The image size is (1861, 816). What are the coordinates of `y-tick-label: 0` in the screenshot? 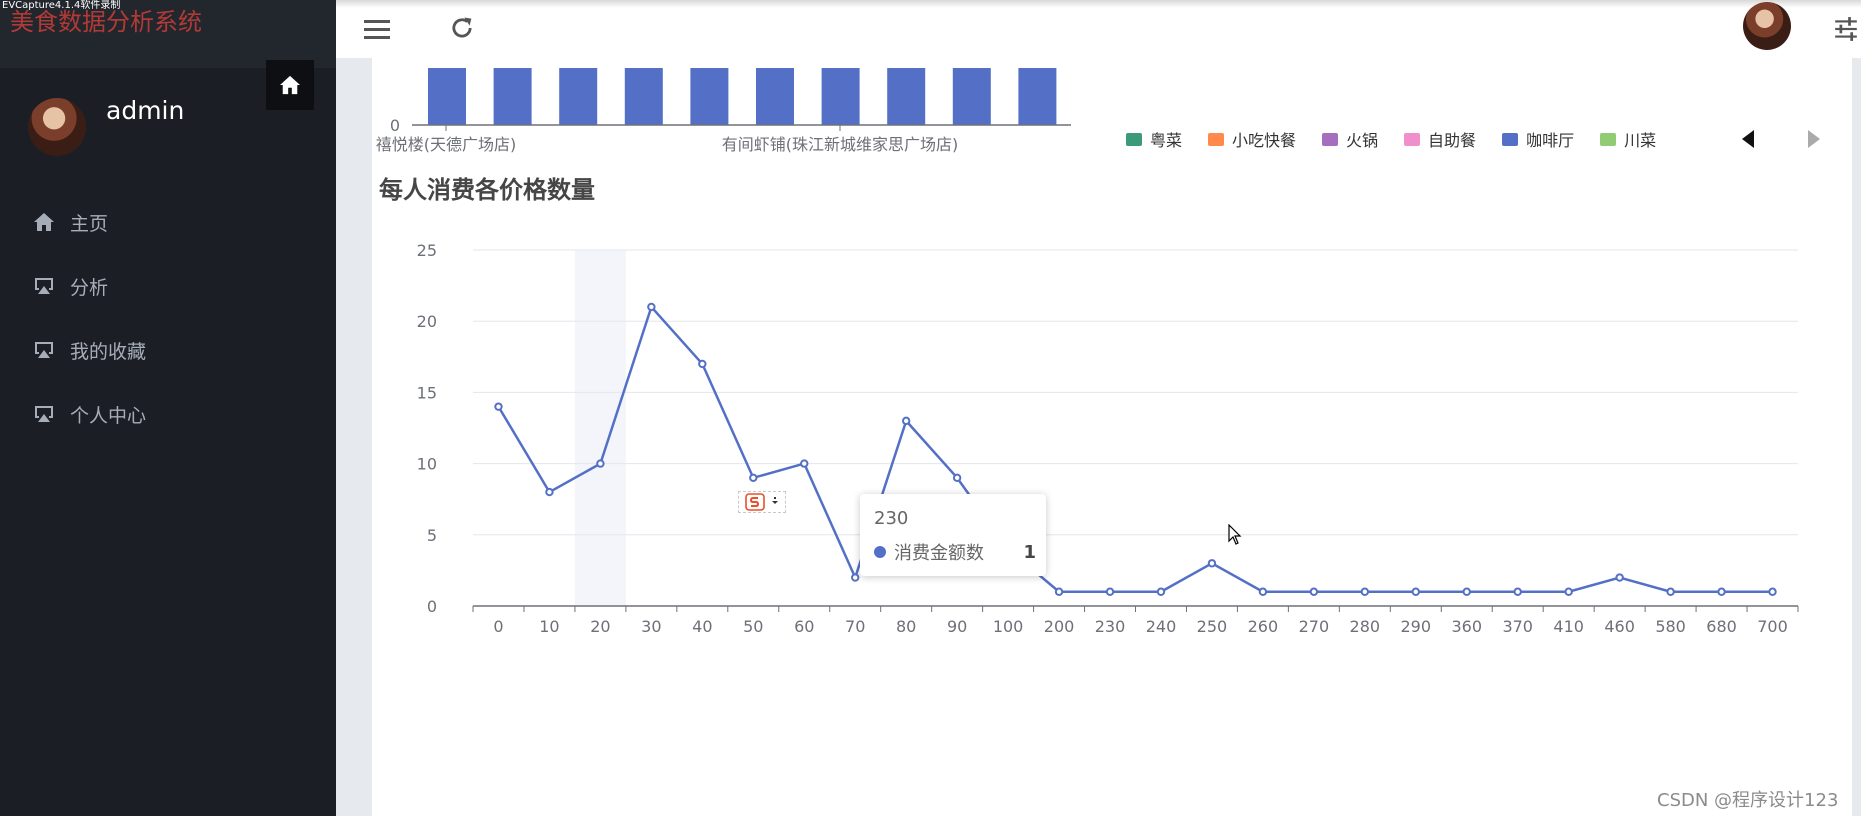 It's located at (432, 606).